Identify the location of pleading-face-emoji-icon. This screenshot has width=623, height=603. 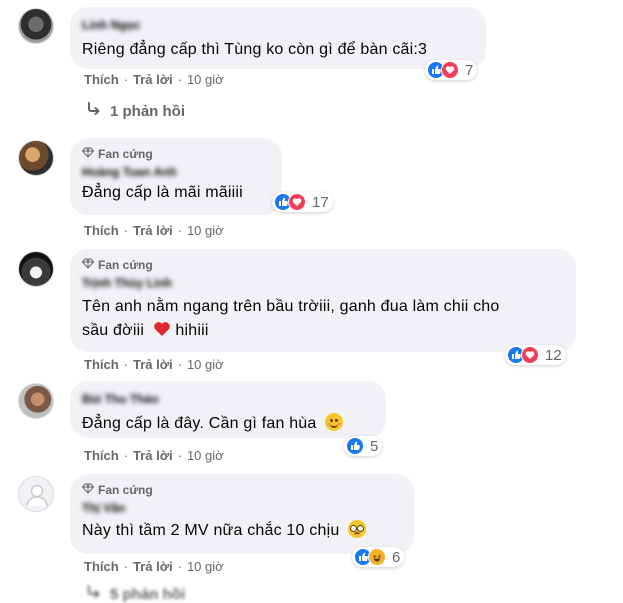
(357, 529).